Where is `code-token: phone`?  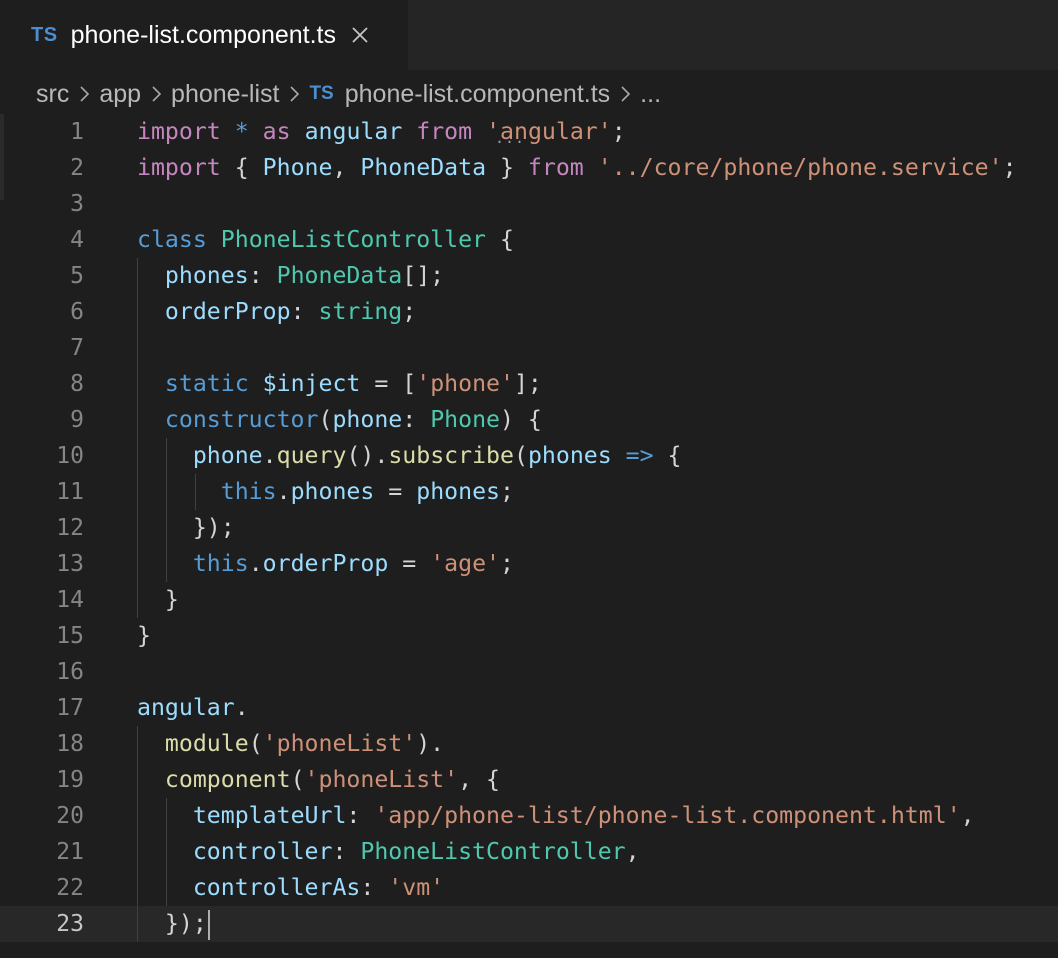 code-token: phone is located at coordinates (367, 419).